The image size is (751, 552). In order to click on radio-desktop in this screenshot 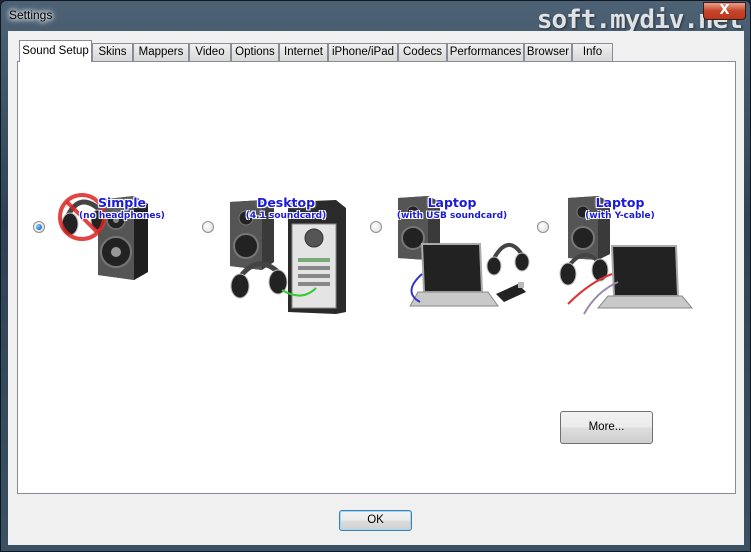, I will do `click(208, 227)`.